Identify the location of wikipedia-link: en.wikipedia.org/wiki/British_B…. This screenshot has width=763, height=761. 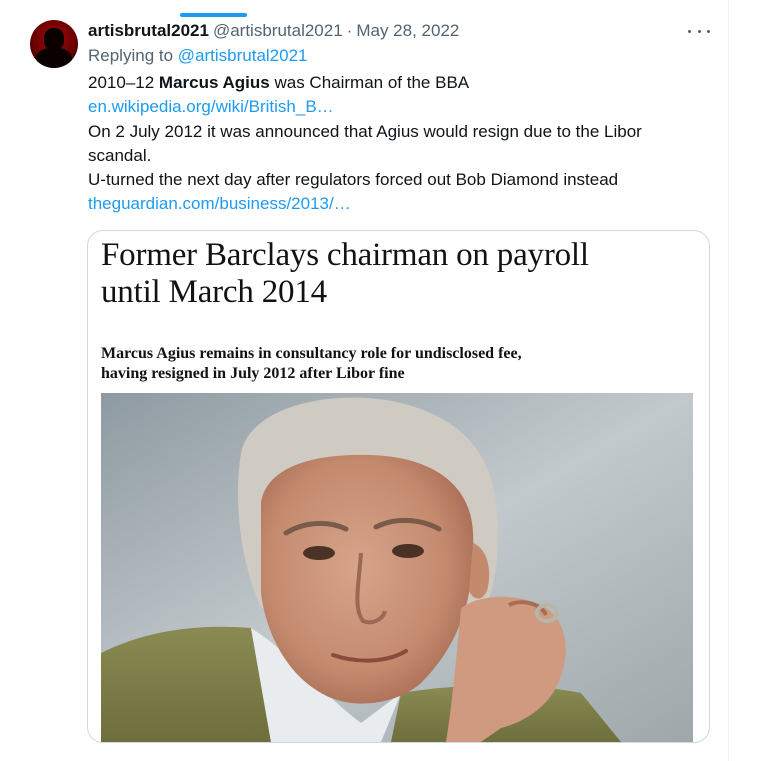
(398, 107).